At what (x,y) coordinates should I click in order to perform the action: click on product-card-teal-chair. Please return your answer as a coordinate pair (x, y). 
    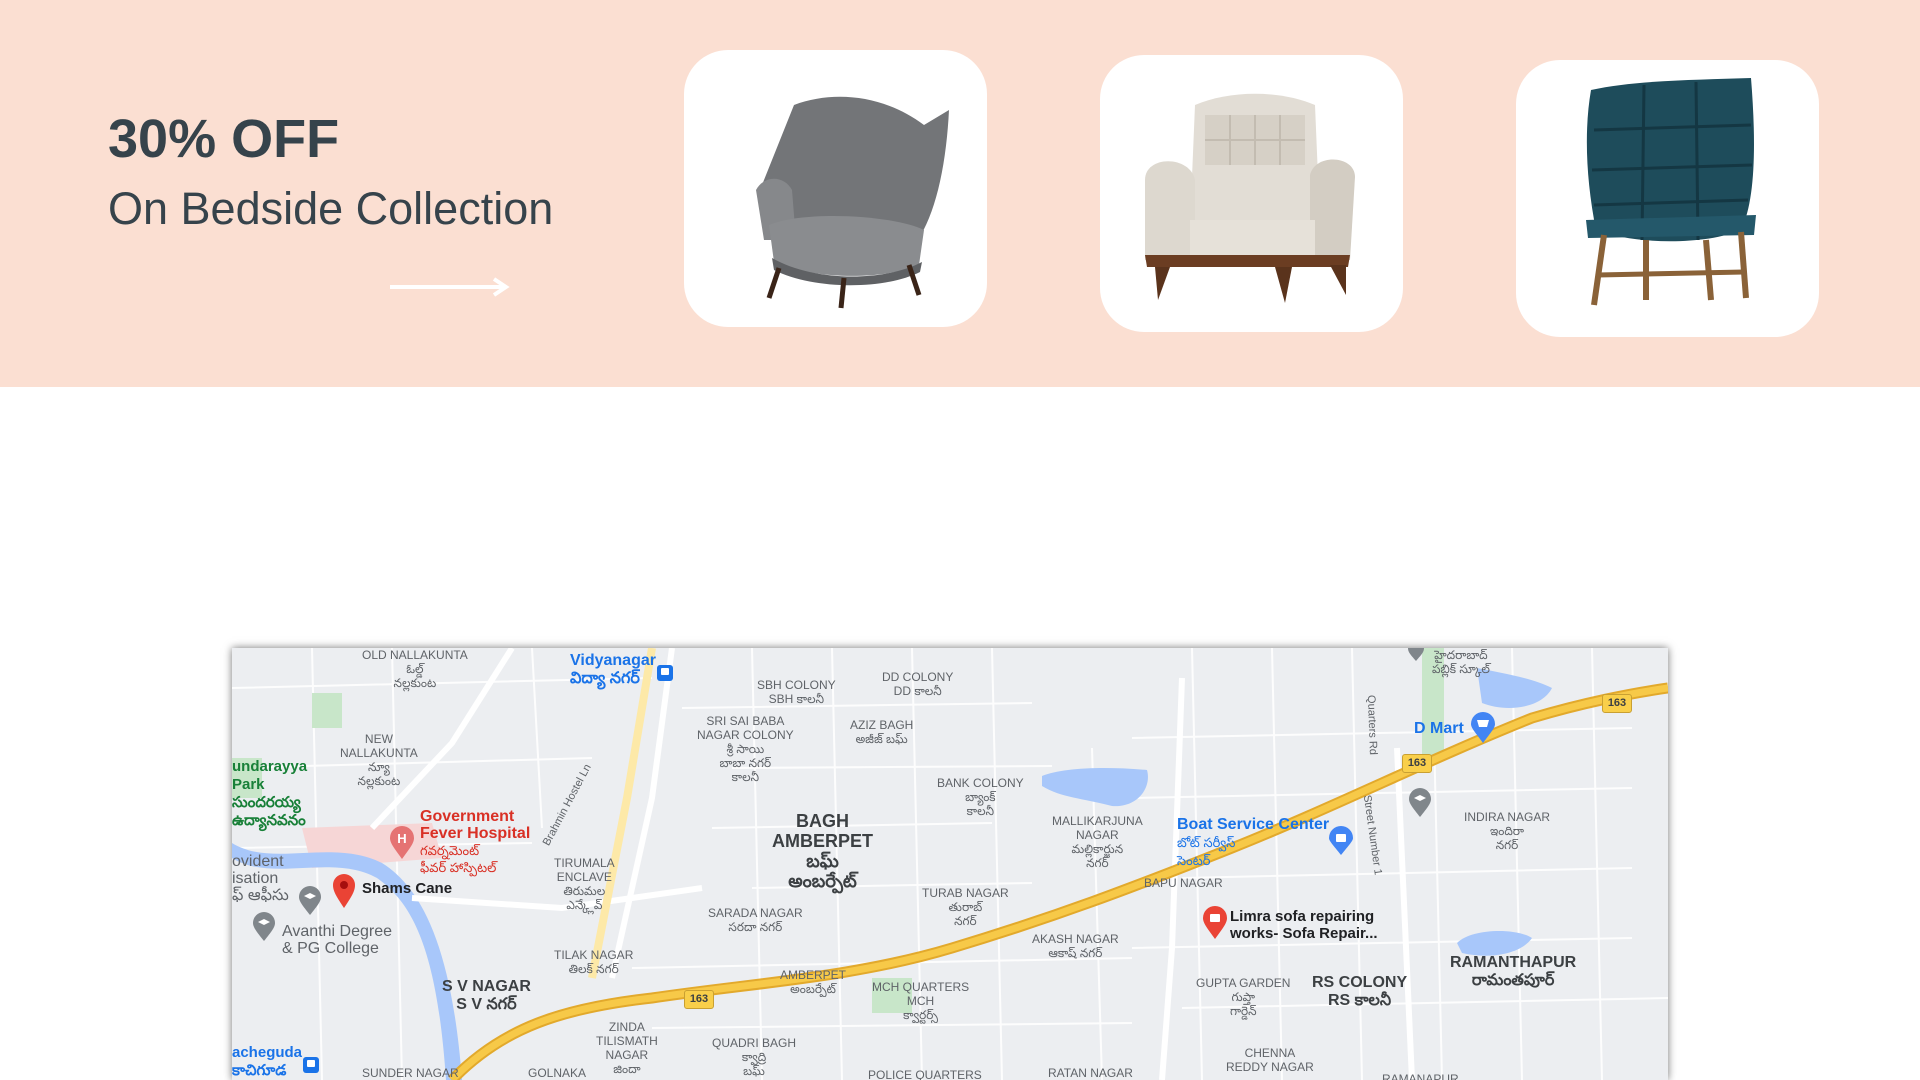
    Looking at the image, I should click on (1667, 198).